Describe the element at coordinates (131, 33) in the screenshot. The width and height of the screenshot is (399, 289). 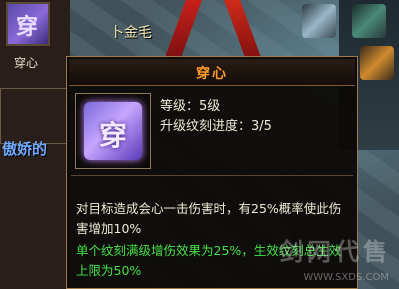
I see `npc-name-label: 卜金毛` at that location.